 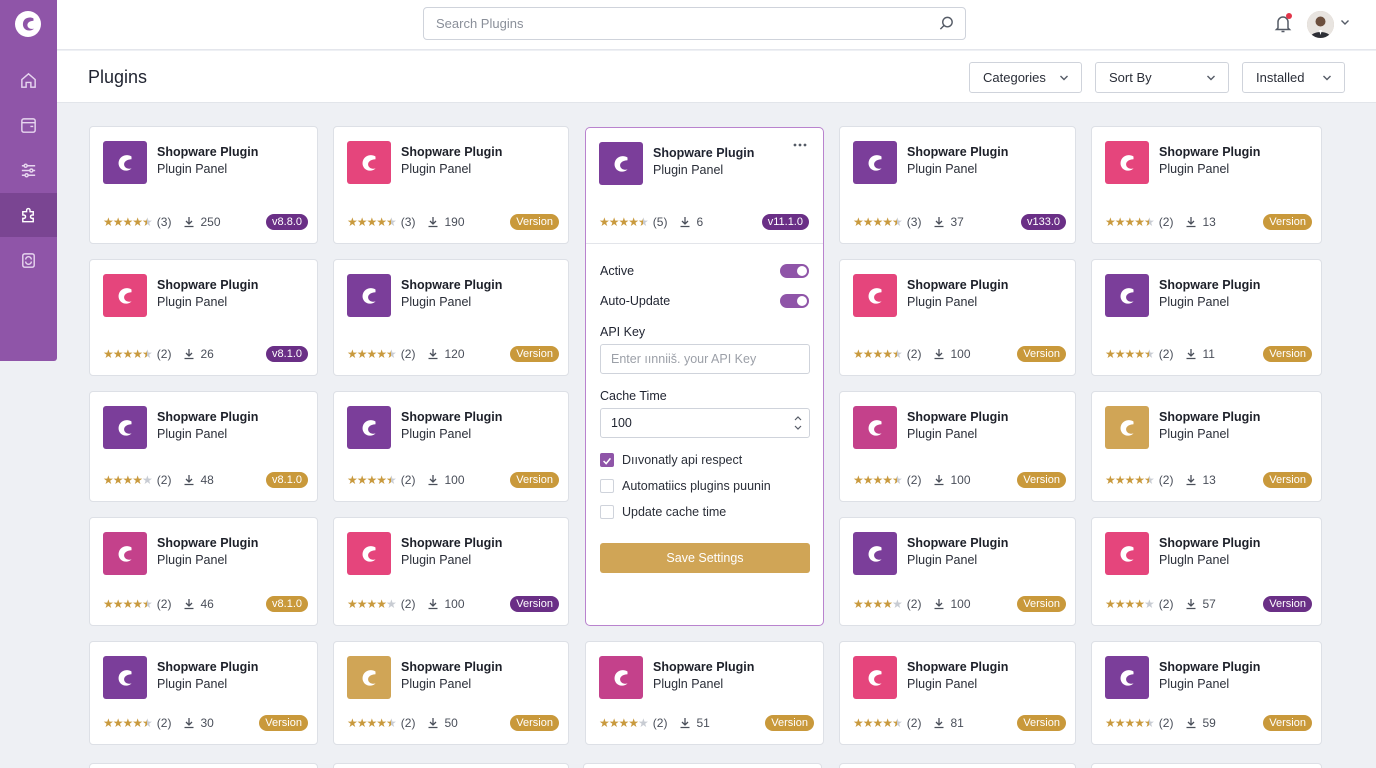 What do you see at coordinates (28, 170) in the screenshot?
I see `sidebar-item-settings` at bounding box center [28, 170].